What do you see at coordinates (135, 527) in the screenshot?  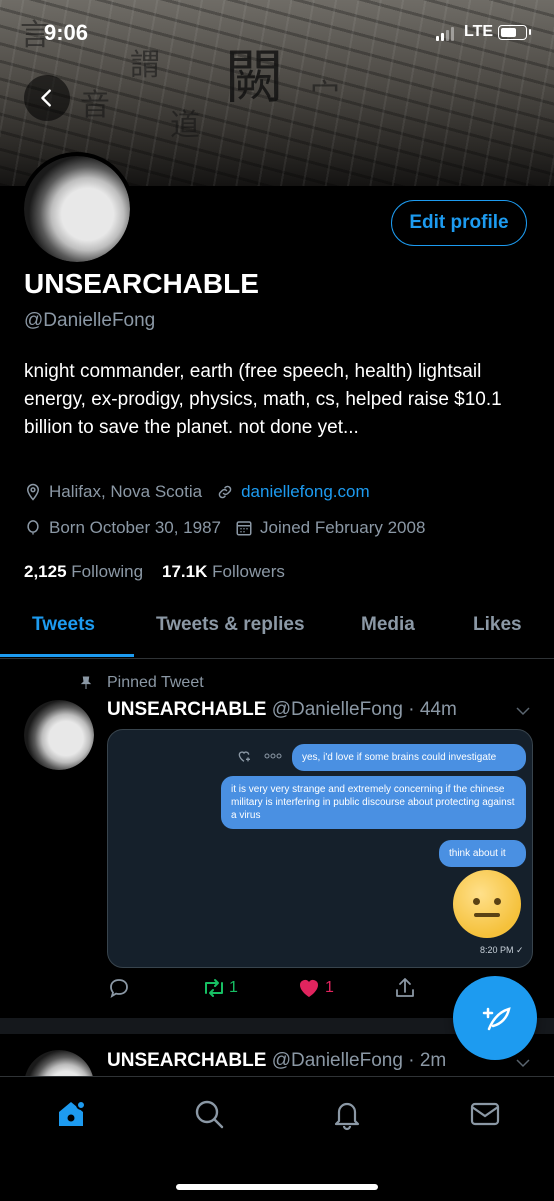 I see `birthday-text: Born October 30, 1987` at bounding box center [135, 527].